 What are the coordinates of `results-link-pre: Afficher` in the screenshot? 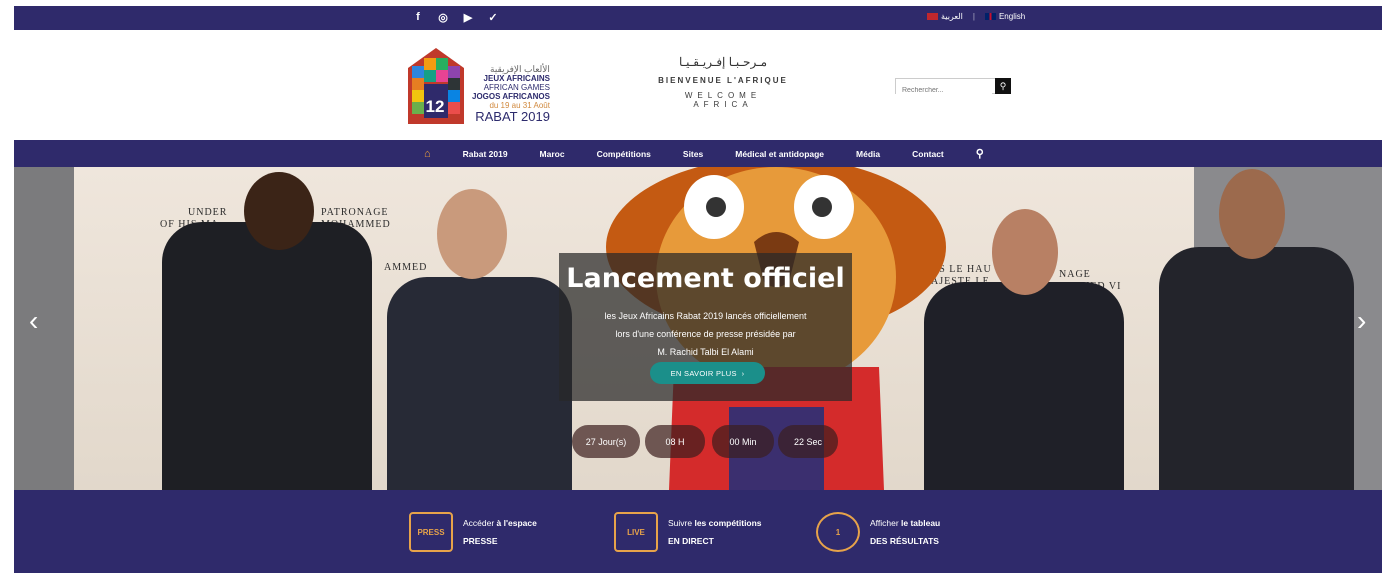 It's located at (886, 523).